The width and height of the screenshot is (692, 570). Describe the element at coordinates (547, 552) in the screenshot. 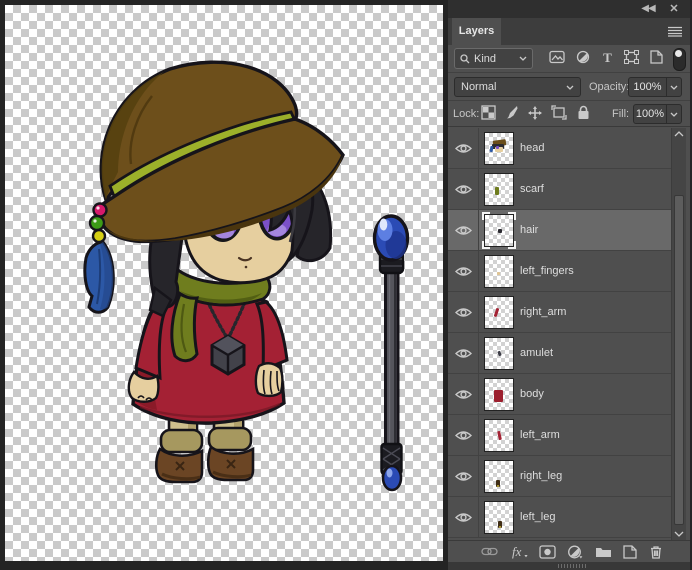

I see `add-layer-mask-icon` at that location.